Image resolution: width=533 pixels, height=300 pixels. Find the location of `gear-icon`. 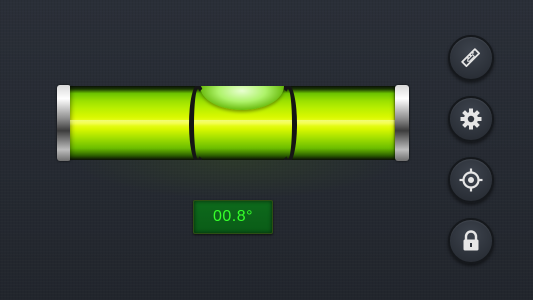

gear-icon is located at coordinates (471, 119).